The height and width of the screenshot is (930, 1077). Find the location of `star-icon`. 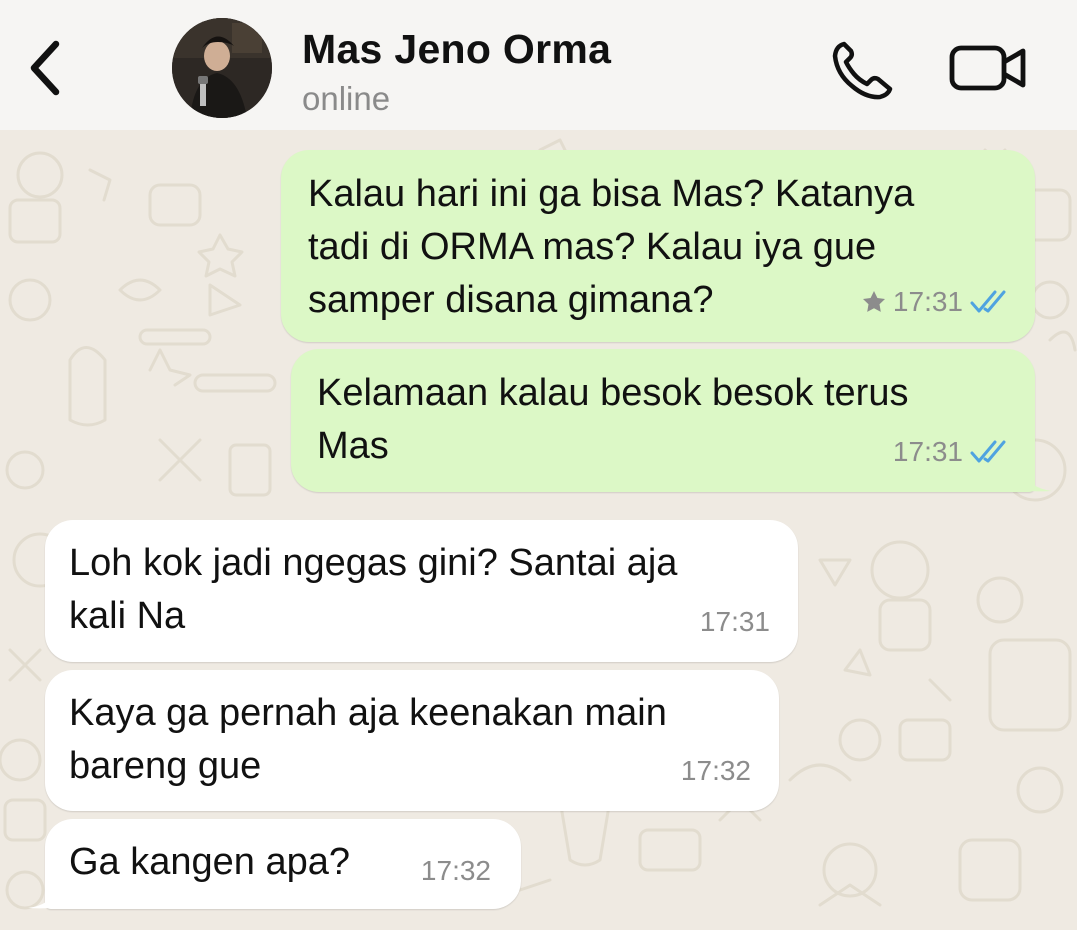

star-icon is located at coordinates (873, 301).